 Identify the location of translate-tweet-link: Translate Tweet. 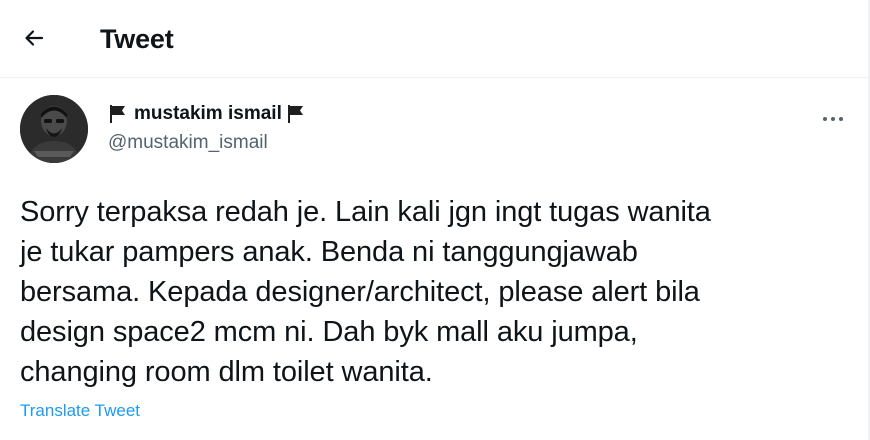
(80, 411).